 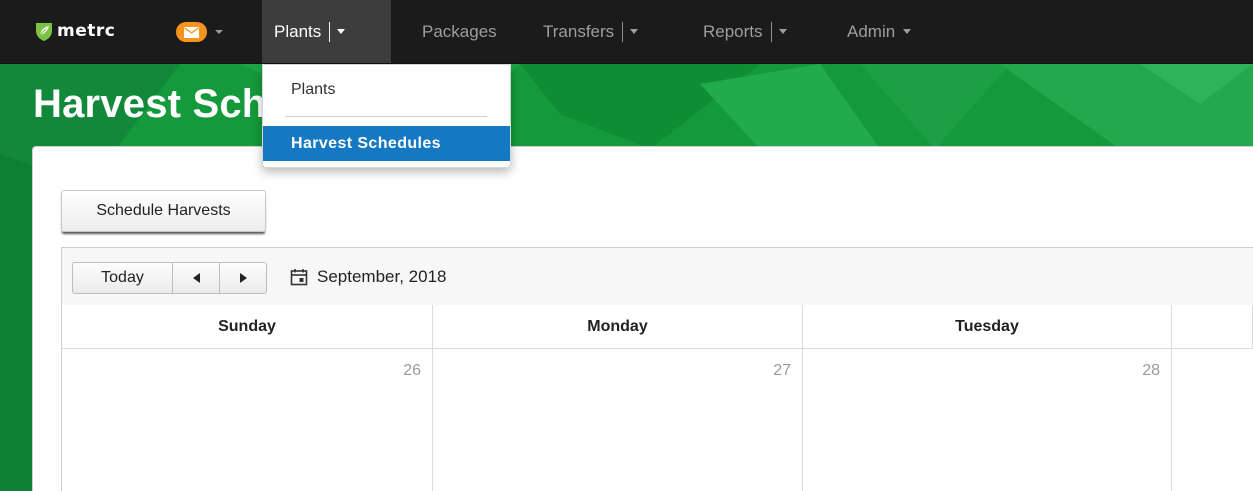 I want to click on month-label: September, 2018, so click(x=382, y=276).